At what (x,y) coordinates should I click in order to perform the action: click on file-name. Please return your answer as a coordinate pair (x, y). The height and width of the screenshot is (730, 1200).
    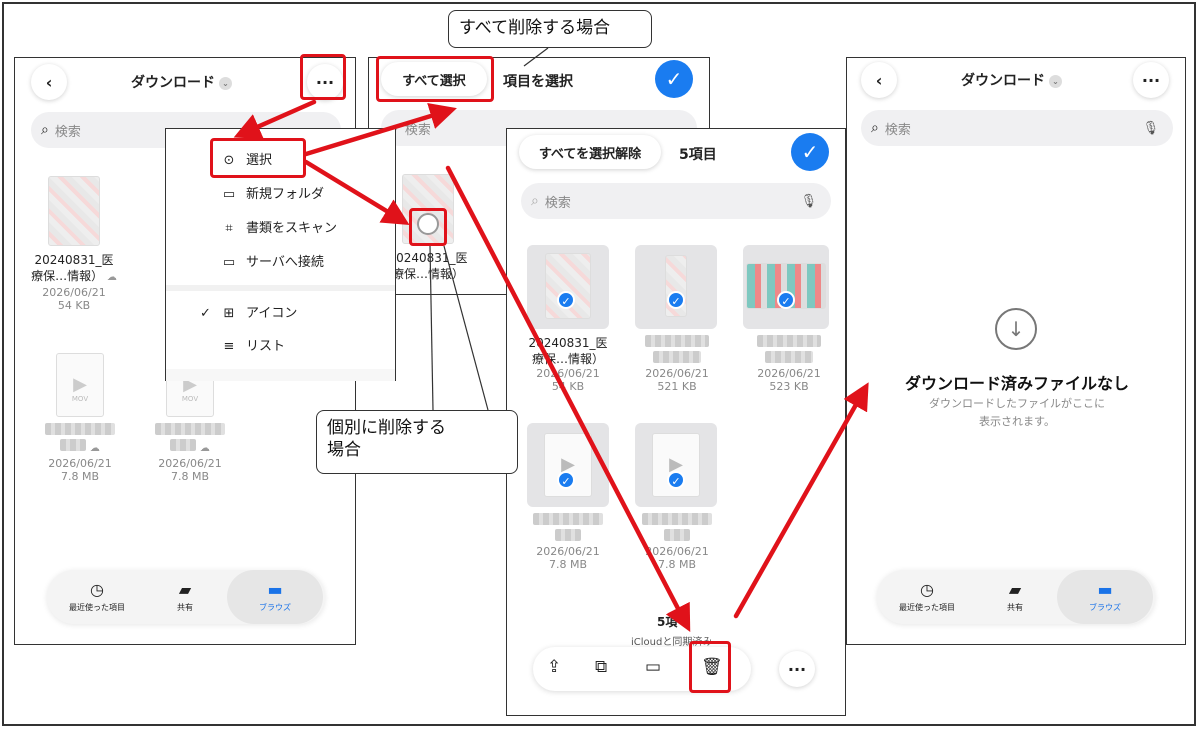
    Looking at the image, I should click on (568, 529).